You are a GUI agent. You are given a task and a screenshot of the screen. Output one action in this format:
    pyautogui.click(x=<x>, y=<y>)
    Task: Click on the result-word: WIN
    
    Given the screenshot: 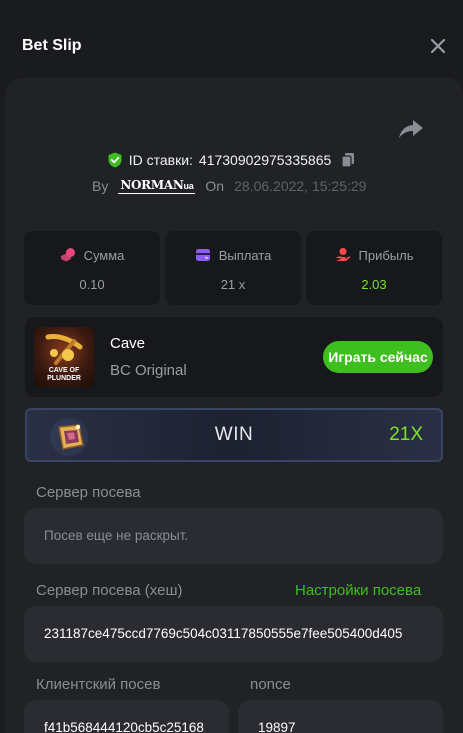 What is the action you would take?
    pyautogui.click(x=234, y=434)
    